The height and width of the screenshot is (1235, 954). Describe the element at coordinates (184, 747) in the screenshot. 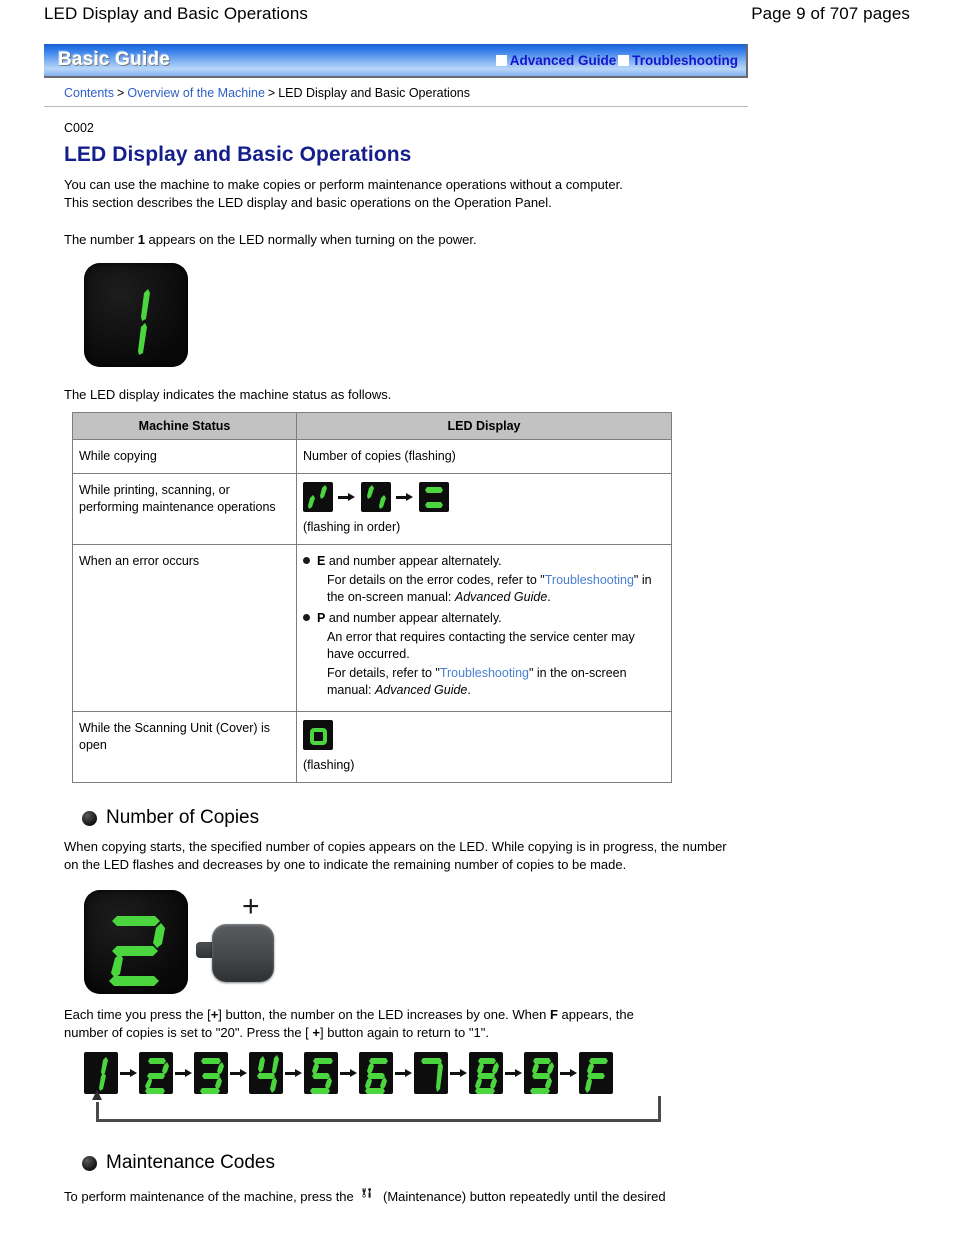

I see `table-cell-status: While the Scanning Unit (Cover) is open` at that location.